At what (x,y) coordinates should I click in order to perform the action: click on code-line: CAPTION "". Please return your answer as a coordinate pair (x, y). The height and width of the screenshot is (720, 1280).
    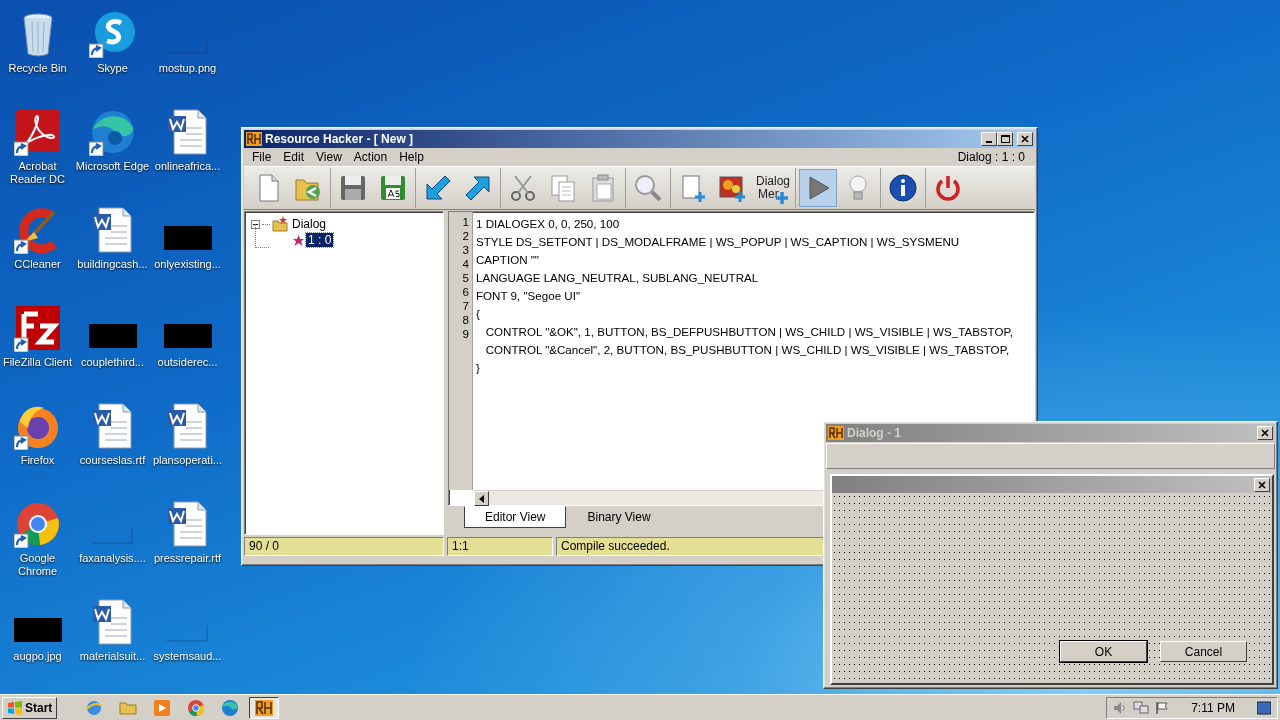
    Looking at the image, I should click on (507, 260).